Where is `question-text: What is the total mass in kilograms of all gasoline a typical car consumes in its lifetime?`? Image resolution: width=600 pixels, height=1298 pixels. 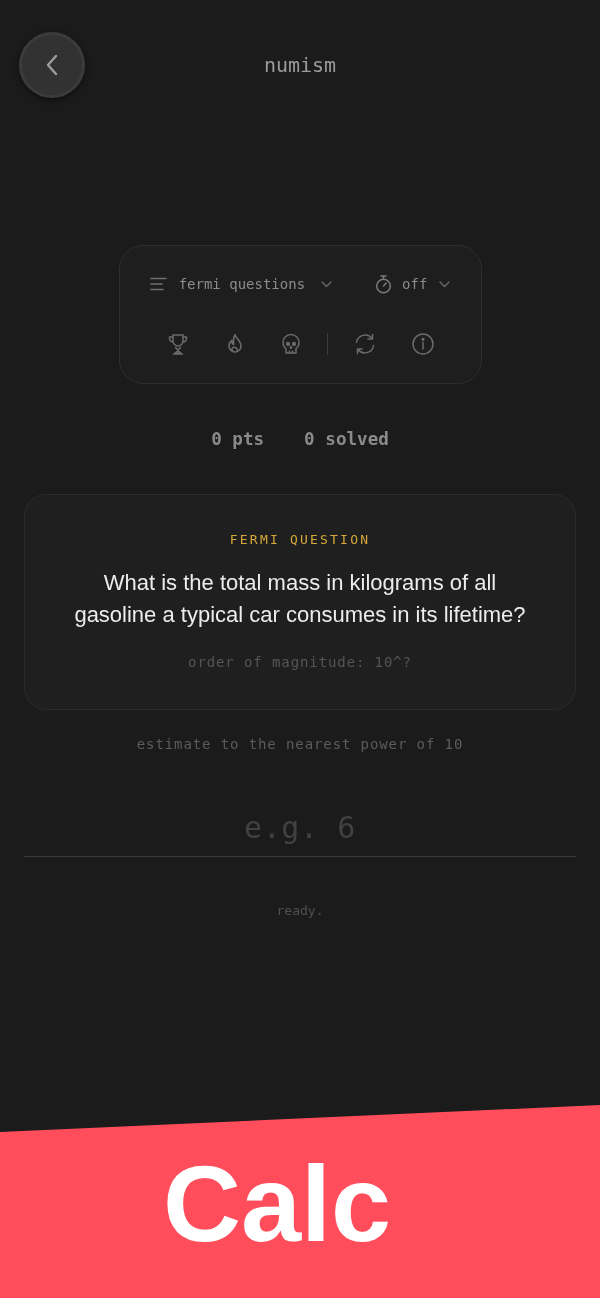 question-text: What is the total mass in kilograms of all gasoline a typical car consumes in its lifetime? is located at coordinates (300, 599).